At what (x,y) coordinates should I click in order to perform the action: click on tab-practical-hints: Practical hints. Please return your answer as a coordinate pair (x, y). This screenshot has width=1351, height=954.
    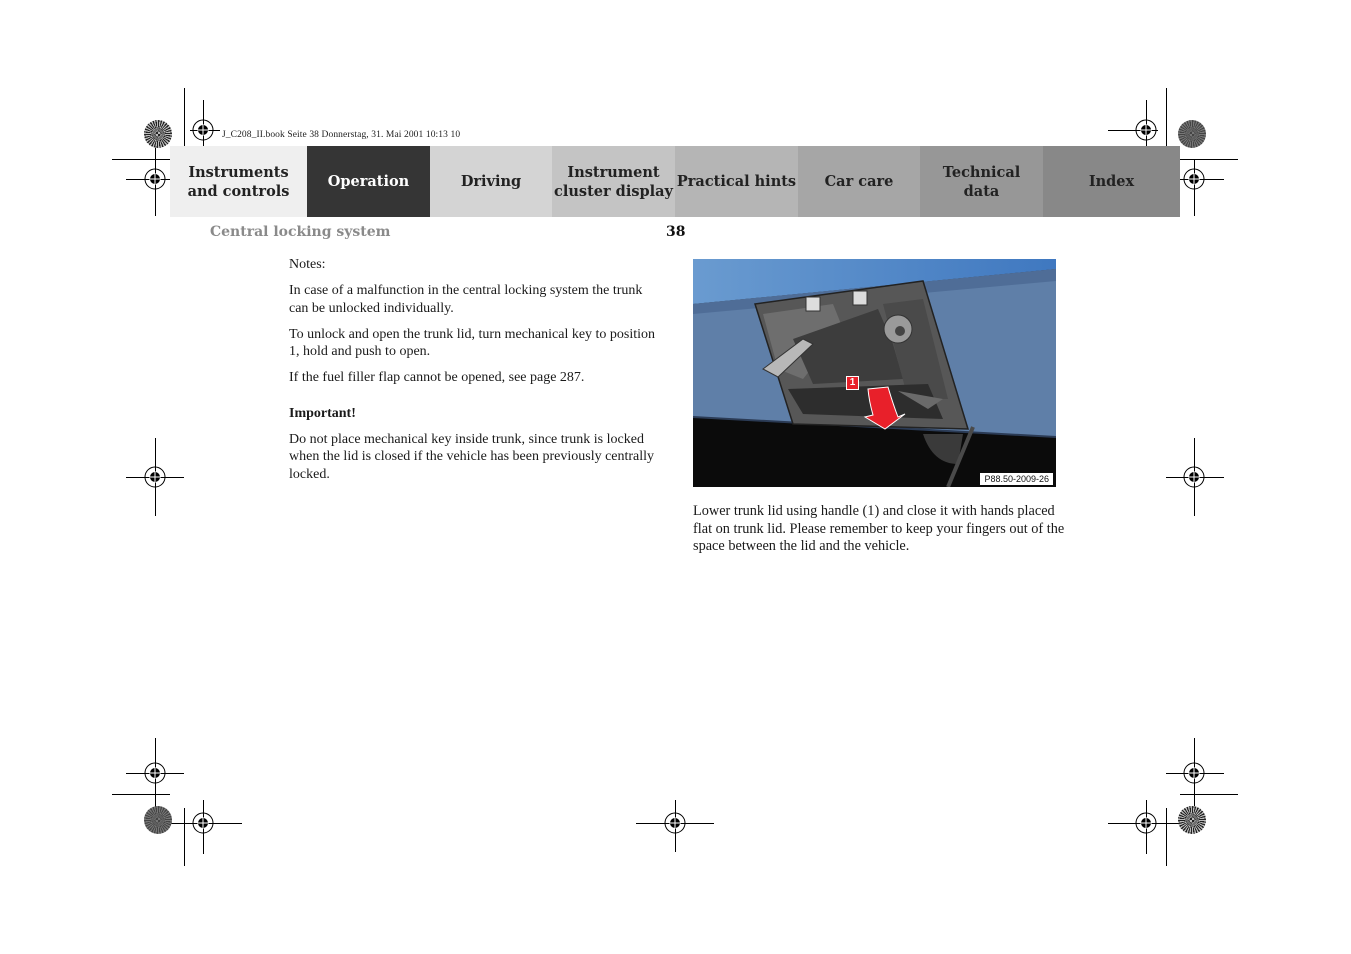
    Looking at the image, I should click on (736, 181).